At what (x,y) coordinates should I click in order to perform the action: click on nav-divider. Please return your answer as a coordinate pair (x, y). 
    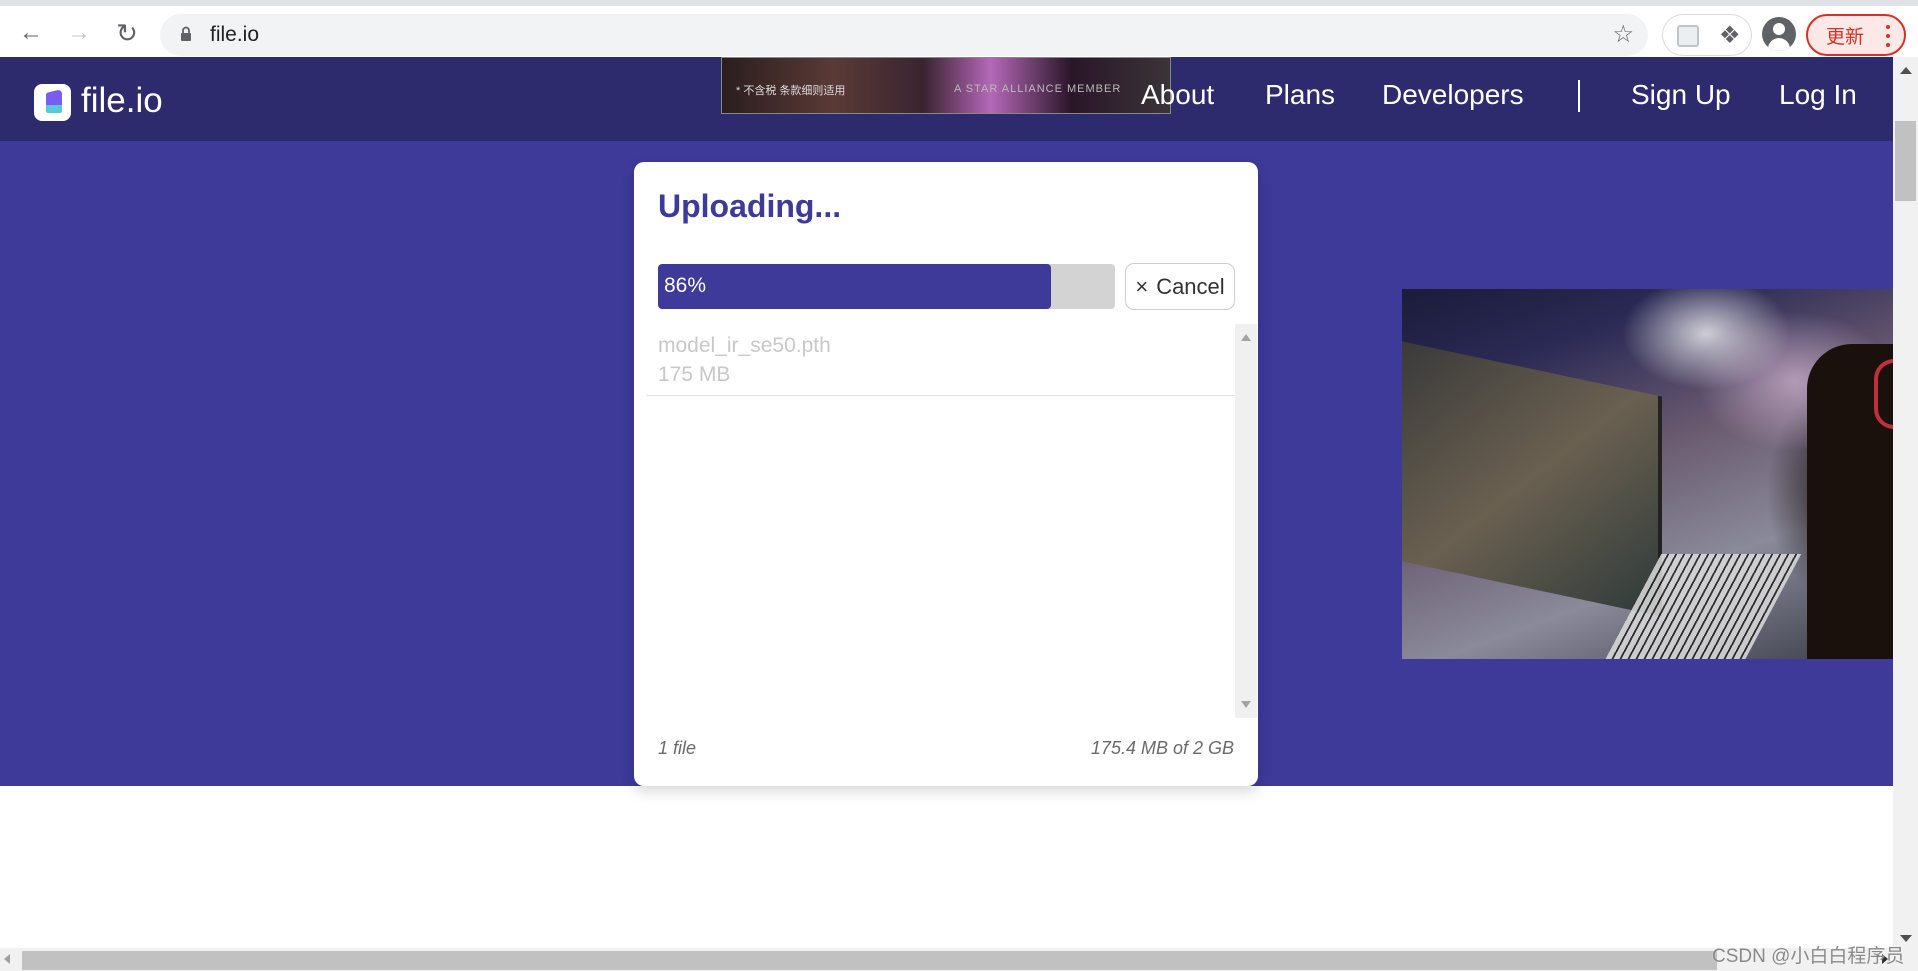
    Looking at the image, I should click on (1579, 96).